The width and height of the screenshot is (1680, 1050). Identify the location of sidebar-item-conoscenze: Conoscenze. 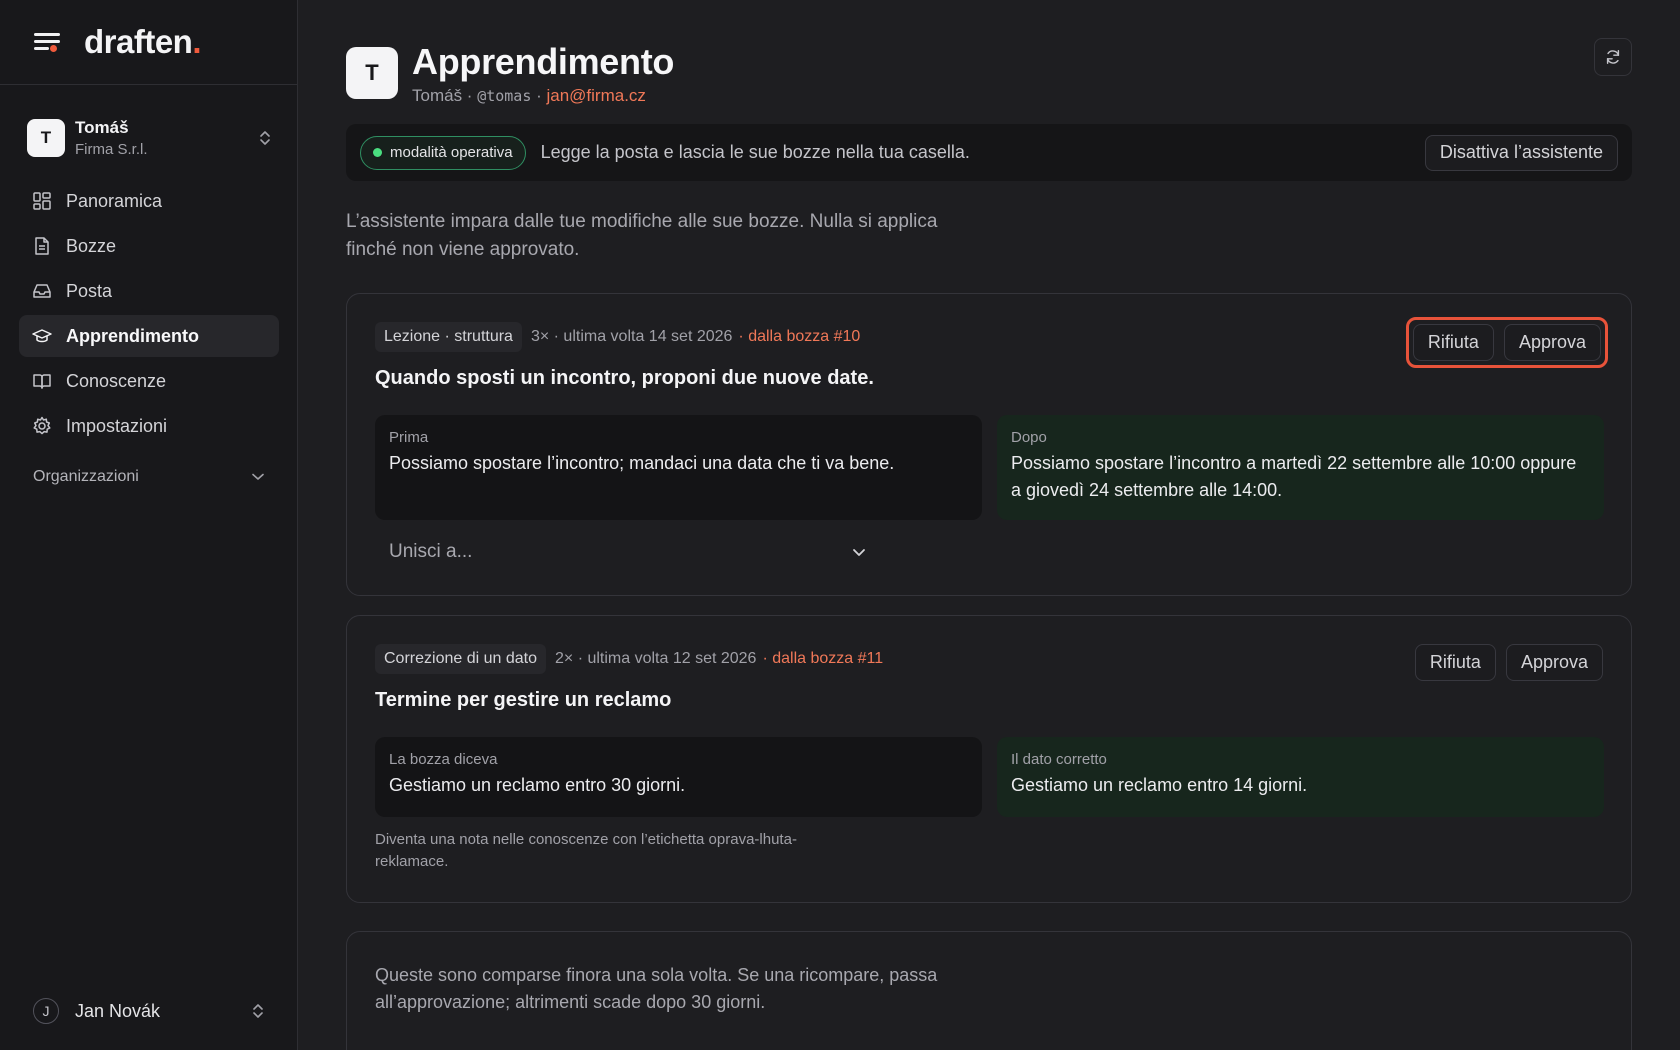
(149, 381).